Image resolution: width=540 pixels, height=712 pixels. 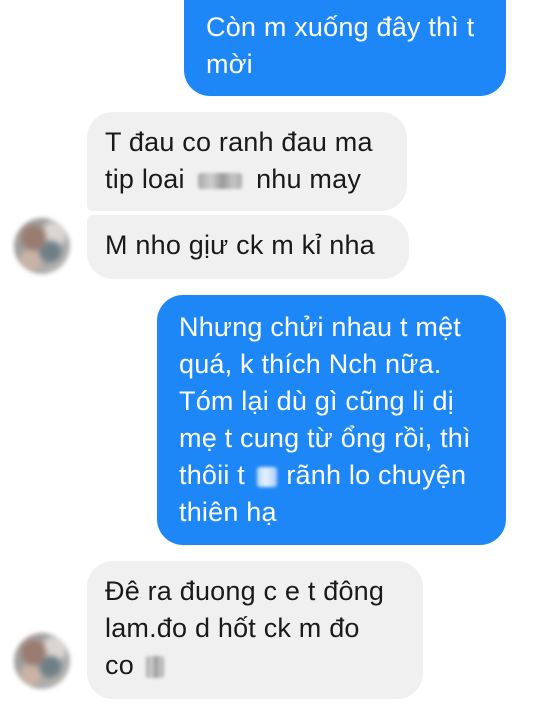 What do you see at coordinates (229, 64) in the screenshot?
I see `message-text: mời` at bounding box center [229, 64].